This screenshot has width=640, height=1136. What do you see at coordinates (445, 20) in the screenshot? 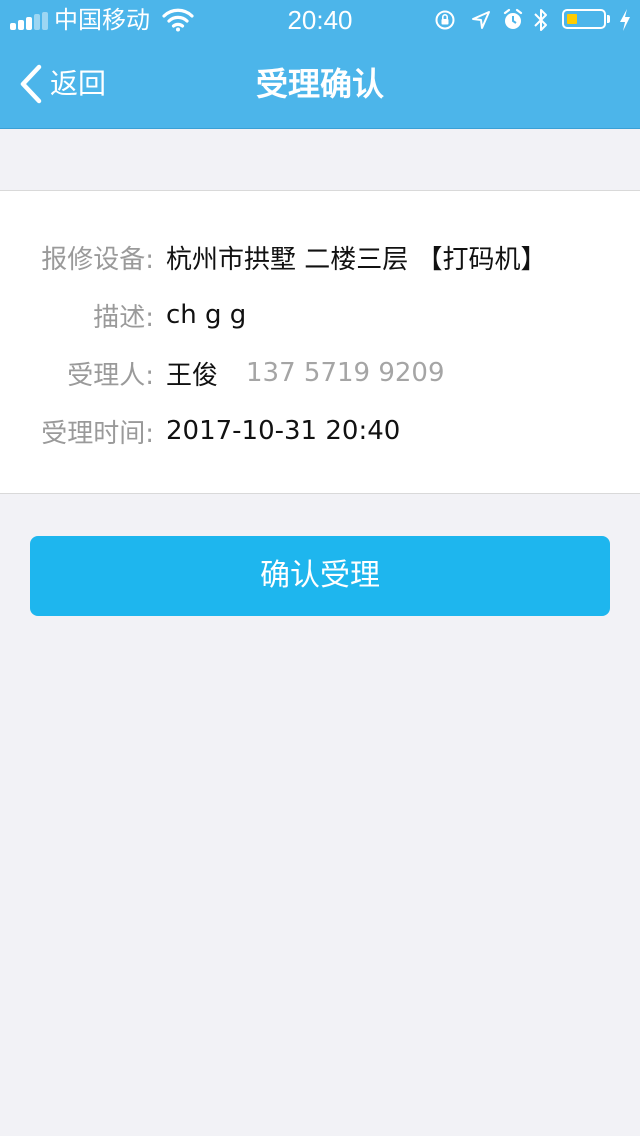
I see `rotation-lock-icon` at bounding box center [445, 20].